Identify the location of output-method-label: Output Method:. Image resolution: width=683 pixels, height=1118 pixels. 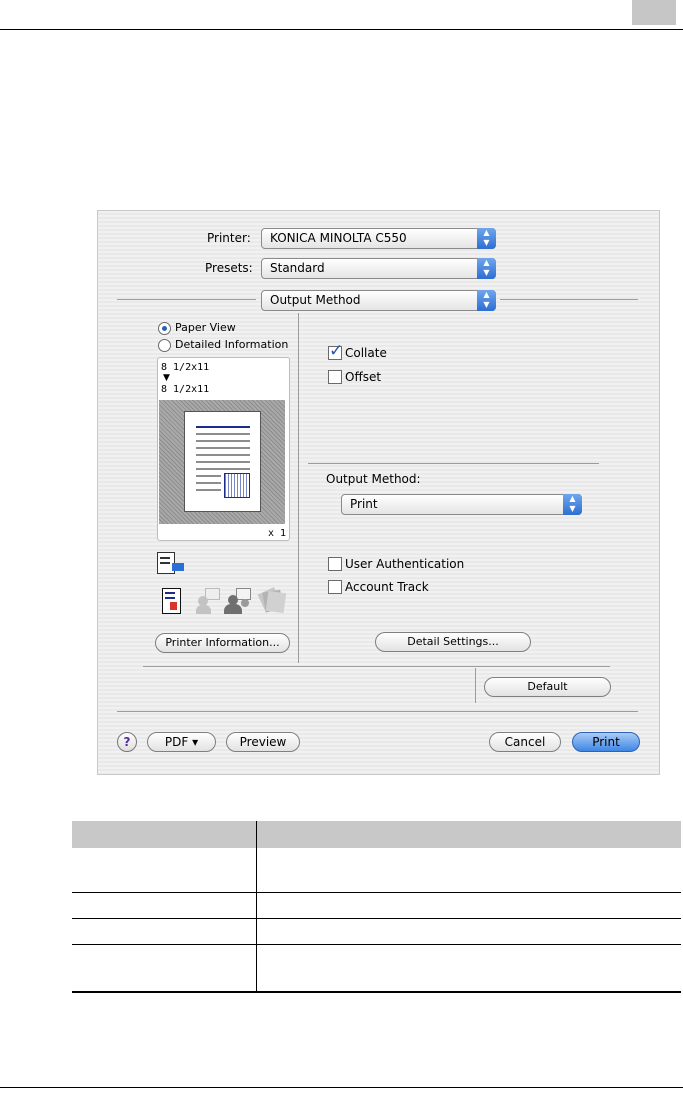
(373, 479).